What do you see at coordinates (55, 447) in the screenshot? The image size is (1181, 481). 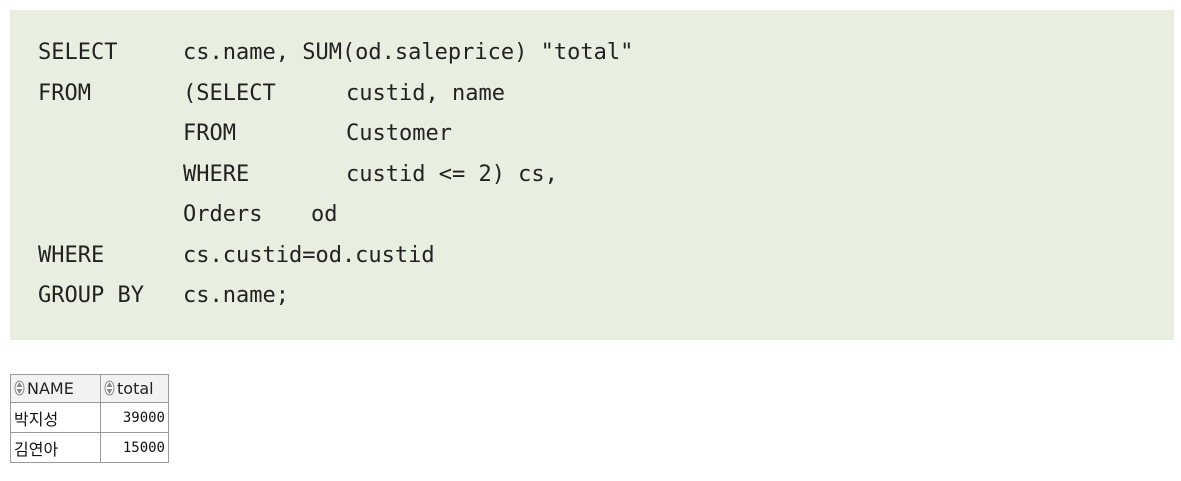 I see `cell-name: 김연아` at bounding box center [55, 447].